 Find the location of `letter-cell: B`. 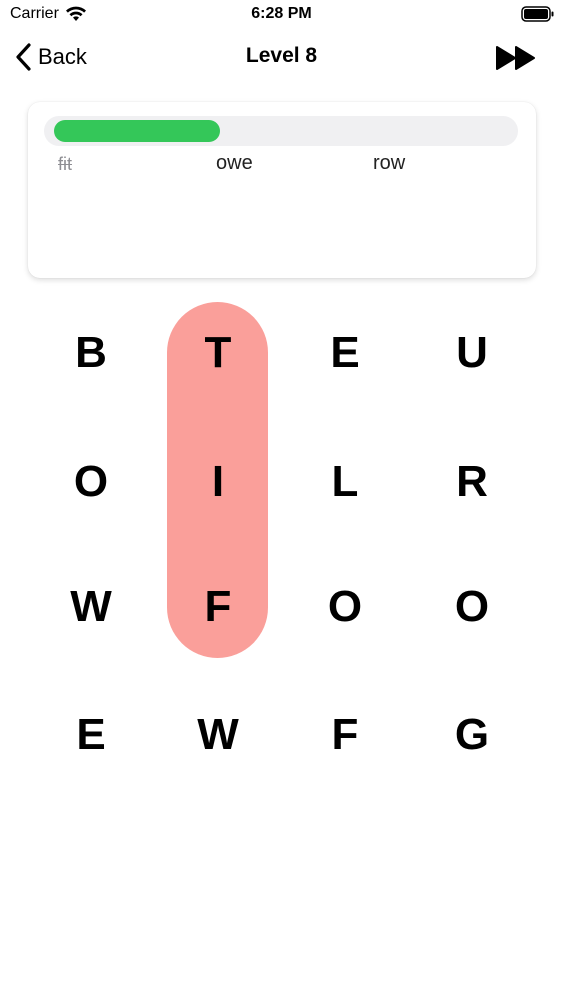

letter-cell: B is located at coordinates (91, 353).